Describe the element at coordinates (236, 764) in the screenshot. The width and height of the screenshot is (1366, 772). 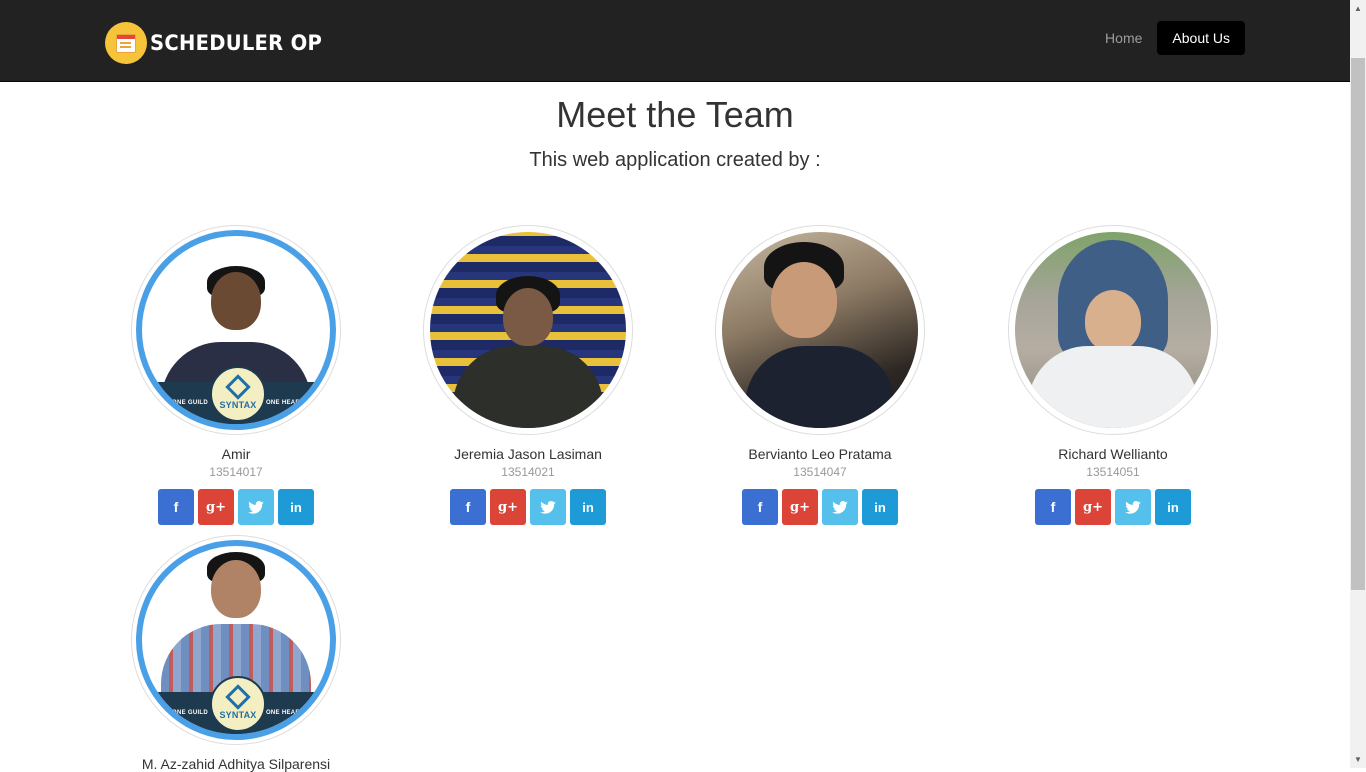
I see `member-name: M. Az-zahid Adhitya Silparensi` at that location.